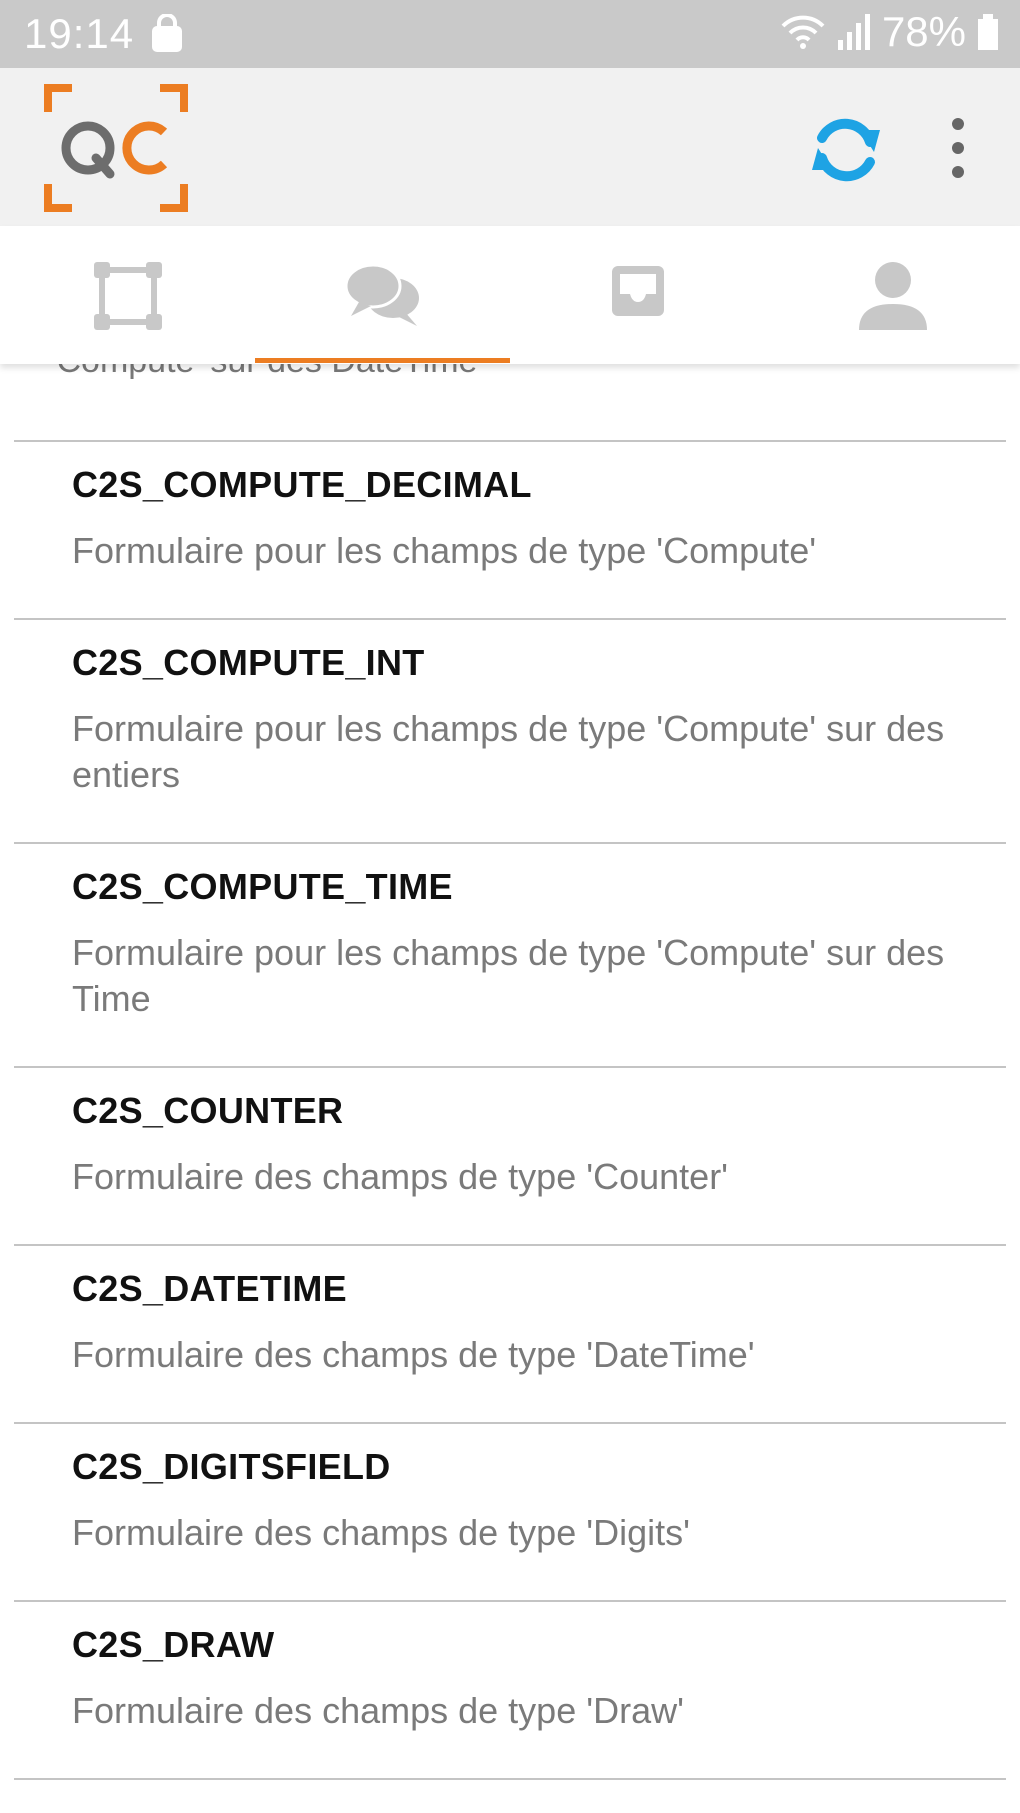 This screenshot has height=1813, width=1020. What do you see at coordinates (381, 1532) in the screenshot?
I see `list-item-desc: Formulaire des champs de type 'Digits'` at bounding box center [381, 1532].